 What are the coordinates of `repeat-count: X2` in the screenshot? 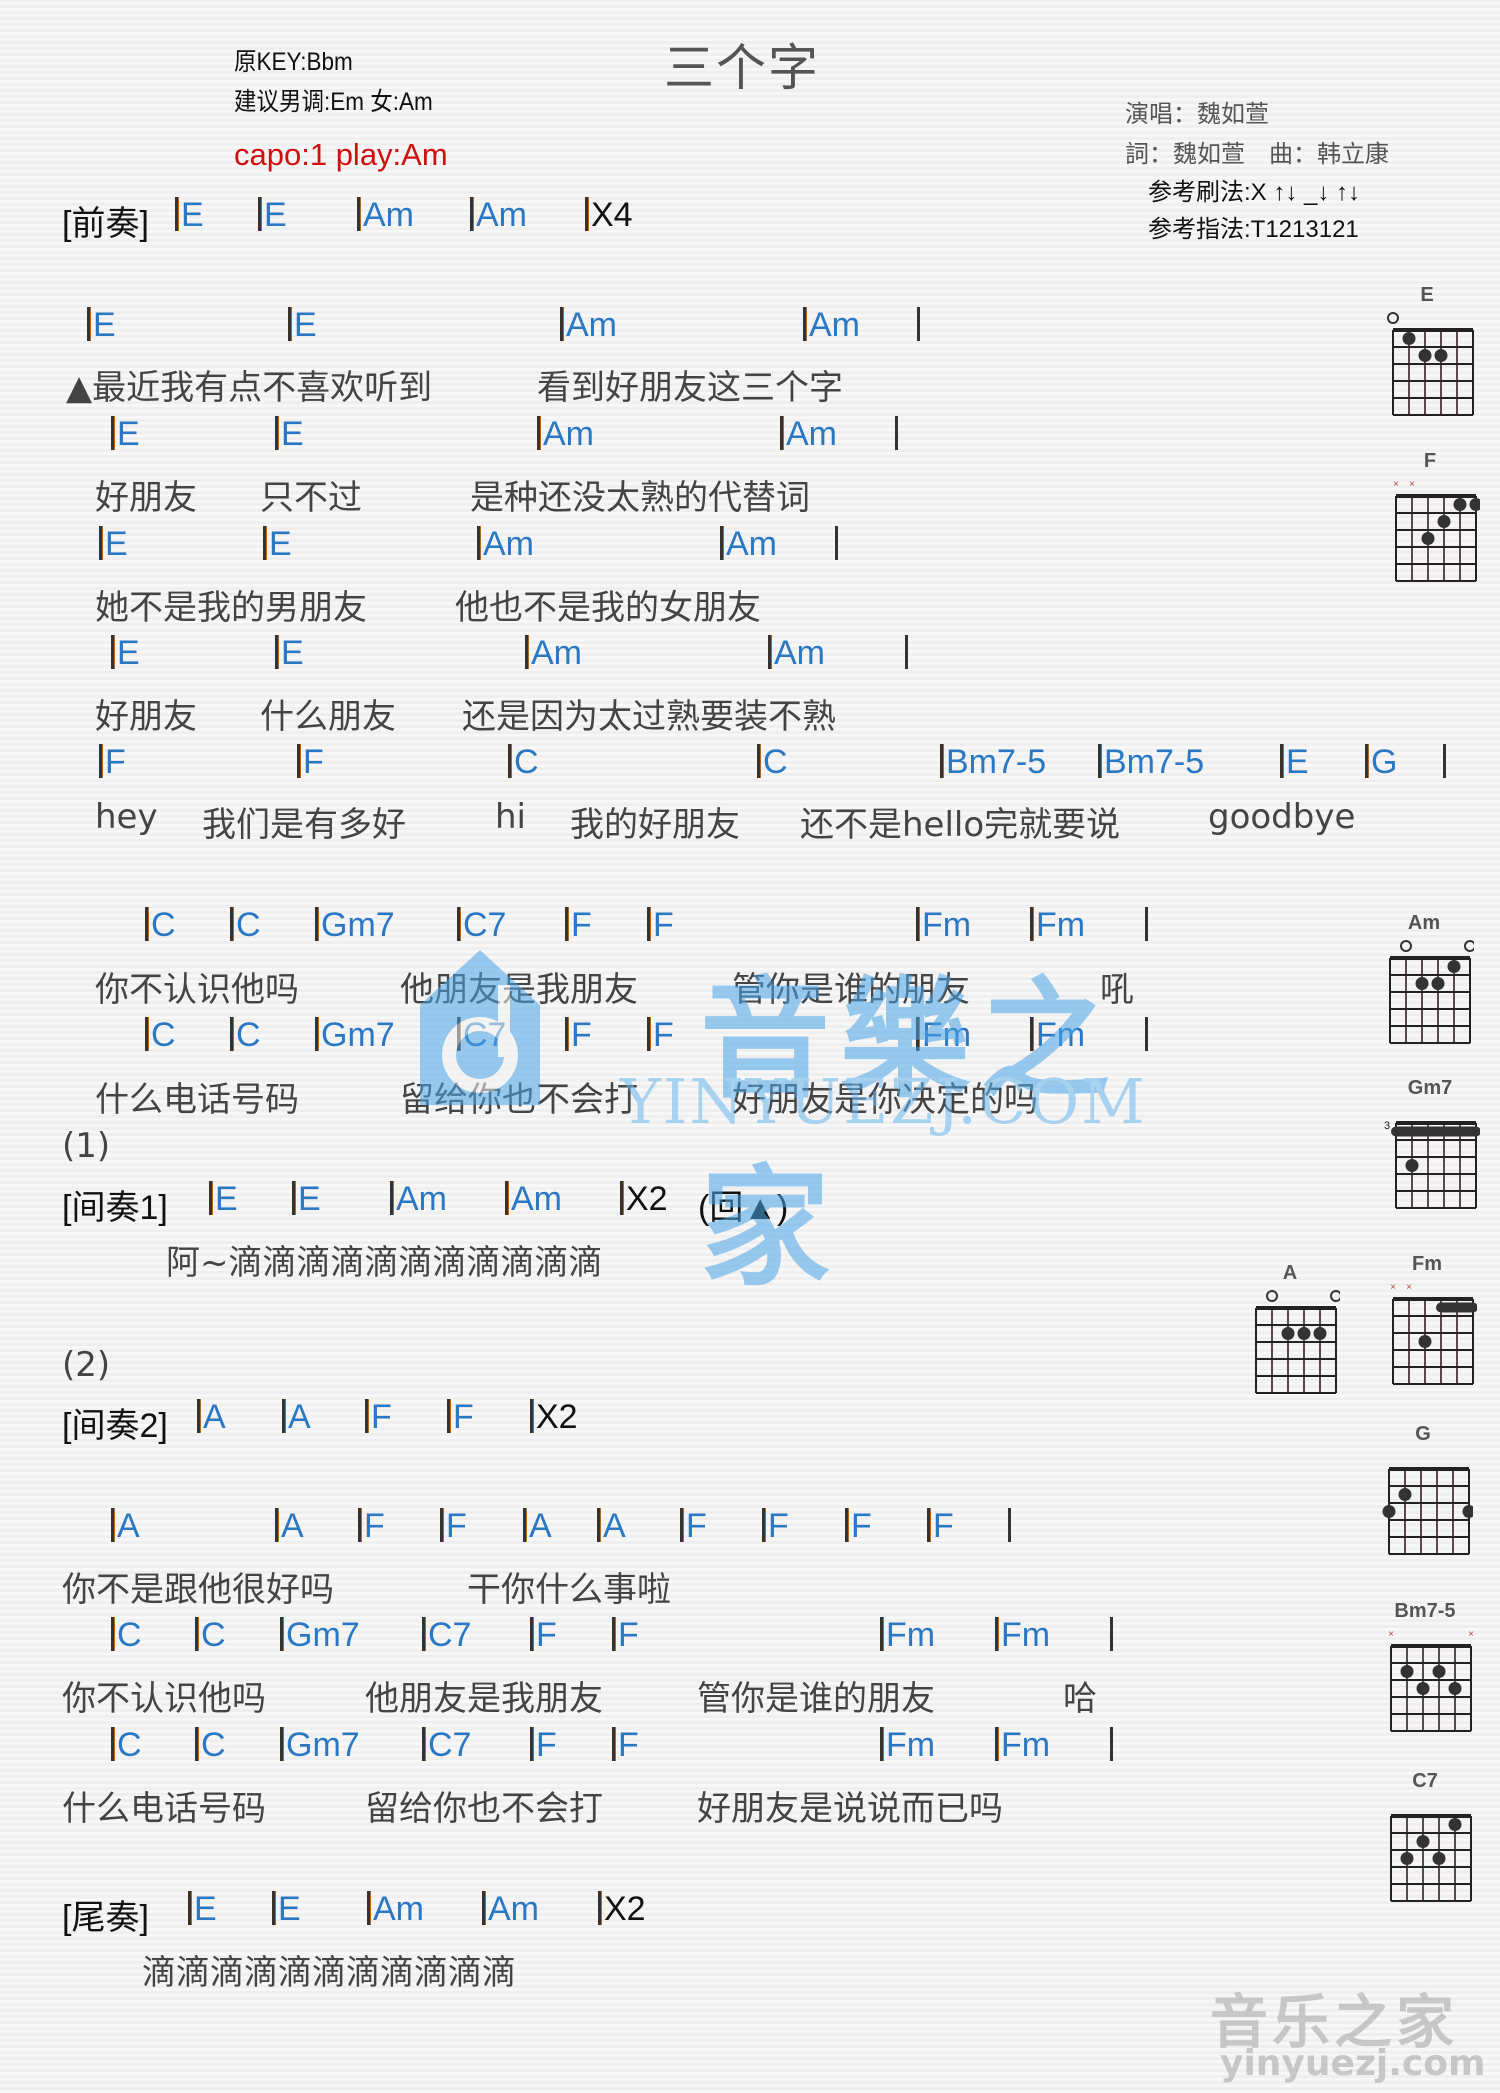 It's located at (622, 1909).